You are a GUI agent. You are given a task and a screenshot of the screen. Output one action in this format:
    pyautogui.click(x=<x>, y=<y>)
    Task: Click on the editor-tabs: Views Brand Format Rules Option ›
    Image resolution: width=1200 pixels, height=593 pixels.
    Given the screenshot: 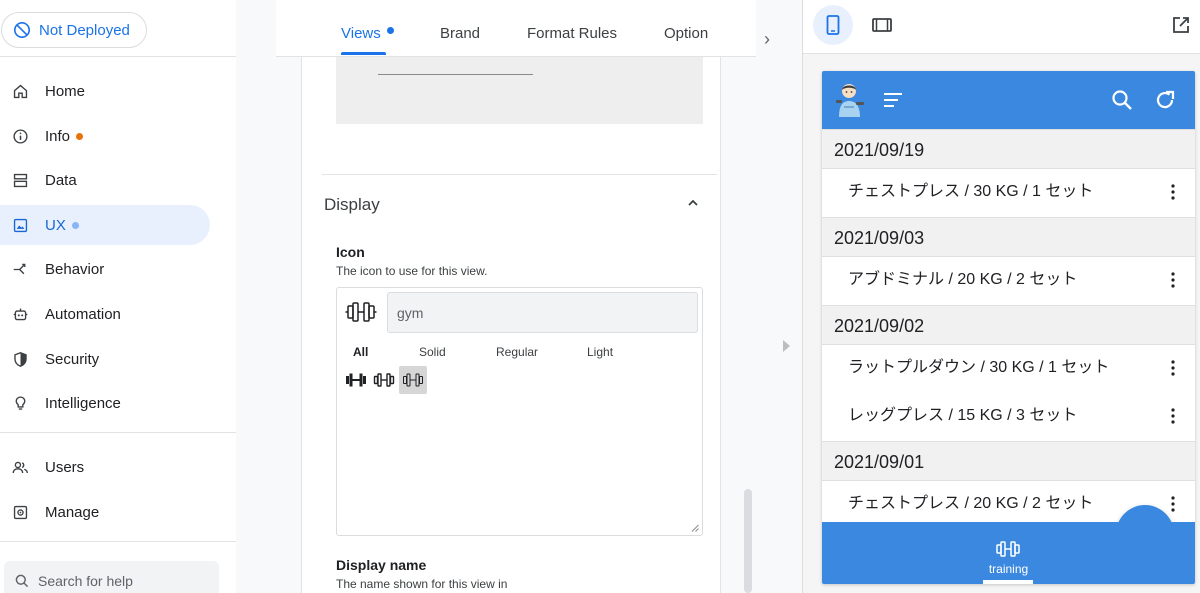 What is the action you would take?
    pyautogui.click(x=523, y=28)
    